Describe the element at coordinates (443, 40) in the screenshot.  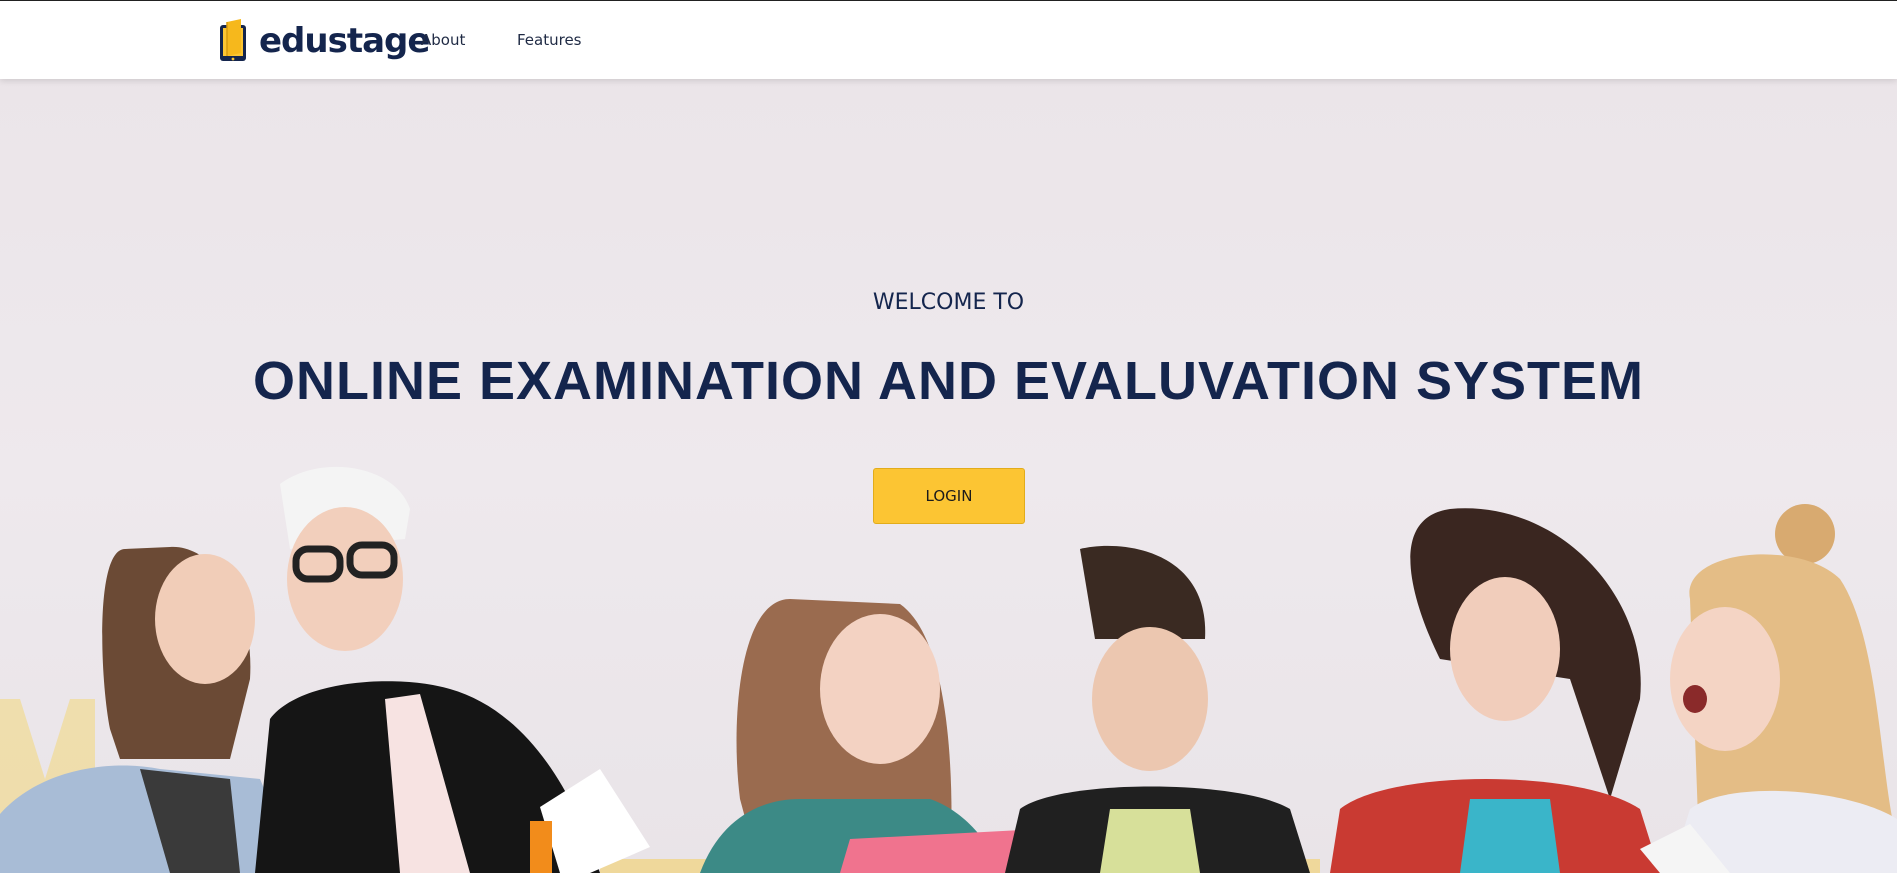
I see `nav-link-about: About` at that location.